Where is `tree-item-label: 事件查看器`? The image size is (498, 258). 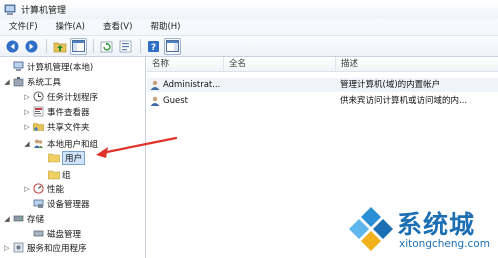
tree-item-label: 事件查看器 is located at coordinates (68, 112).